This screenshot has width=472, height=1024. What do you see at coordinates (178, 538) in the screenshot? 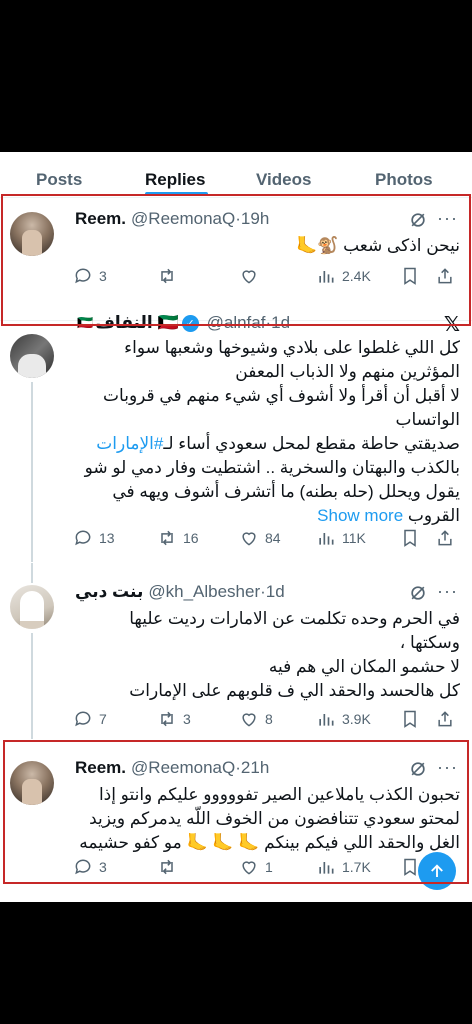
I see `repost-button: 16` at bounding box center [178, 538].